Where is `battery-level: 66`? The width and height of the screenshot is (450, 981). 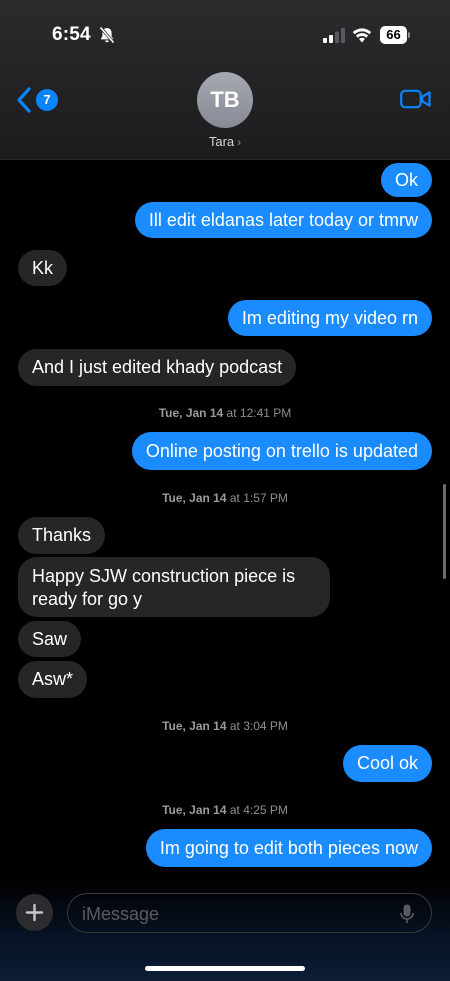
battery-level: 66 is located at coordinates (393, 35).